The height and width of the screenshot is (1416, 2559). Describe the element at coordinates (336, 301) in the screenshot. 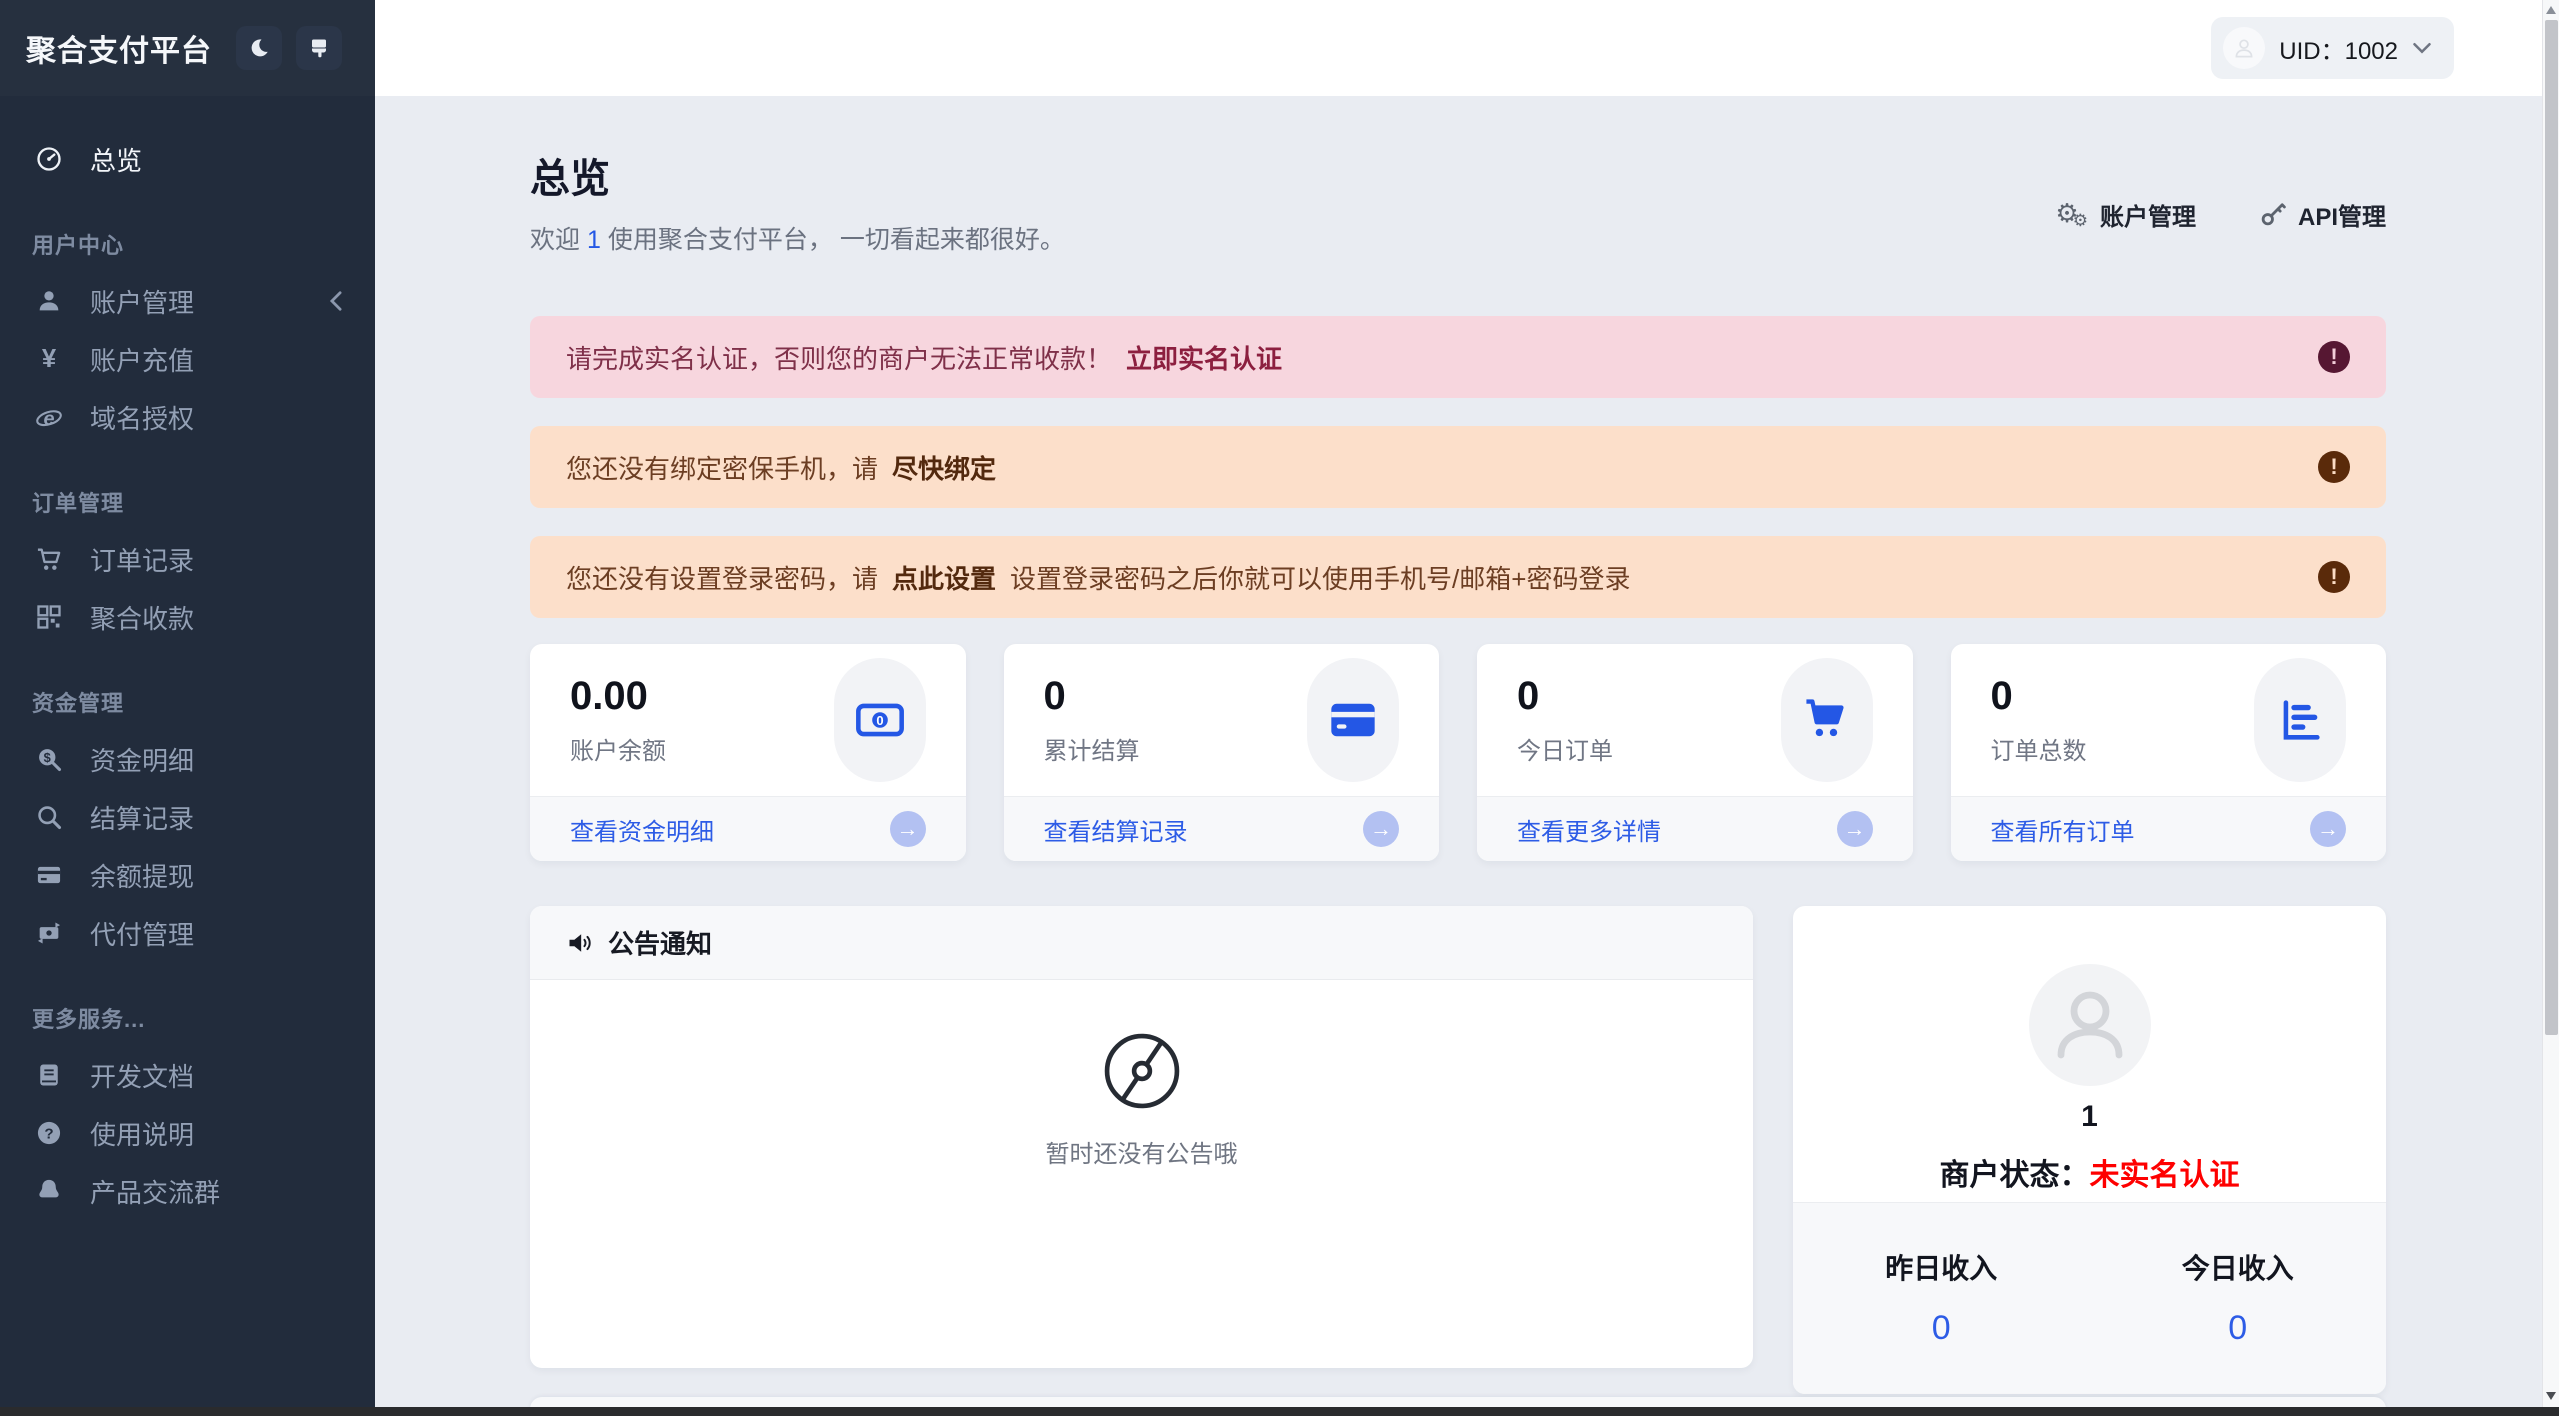

I see `chevron-left-icon` at that location.